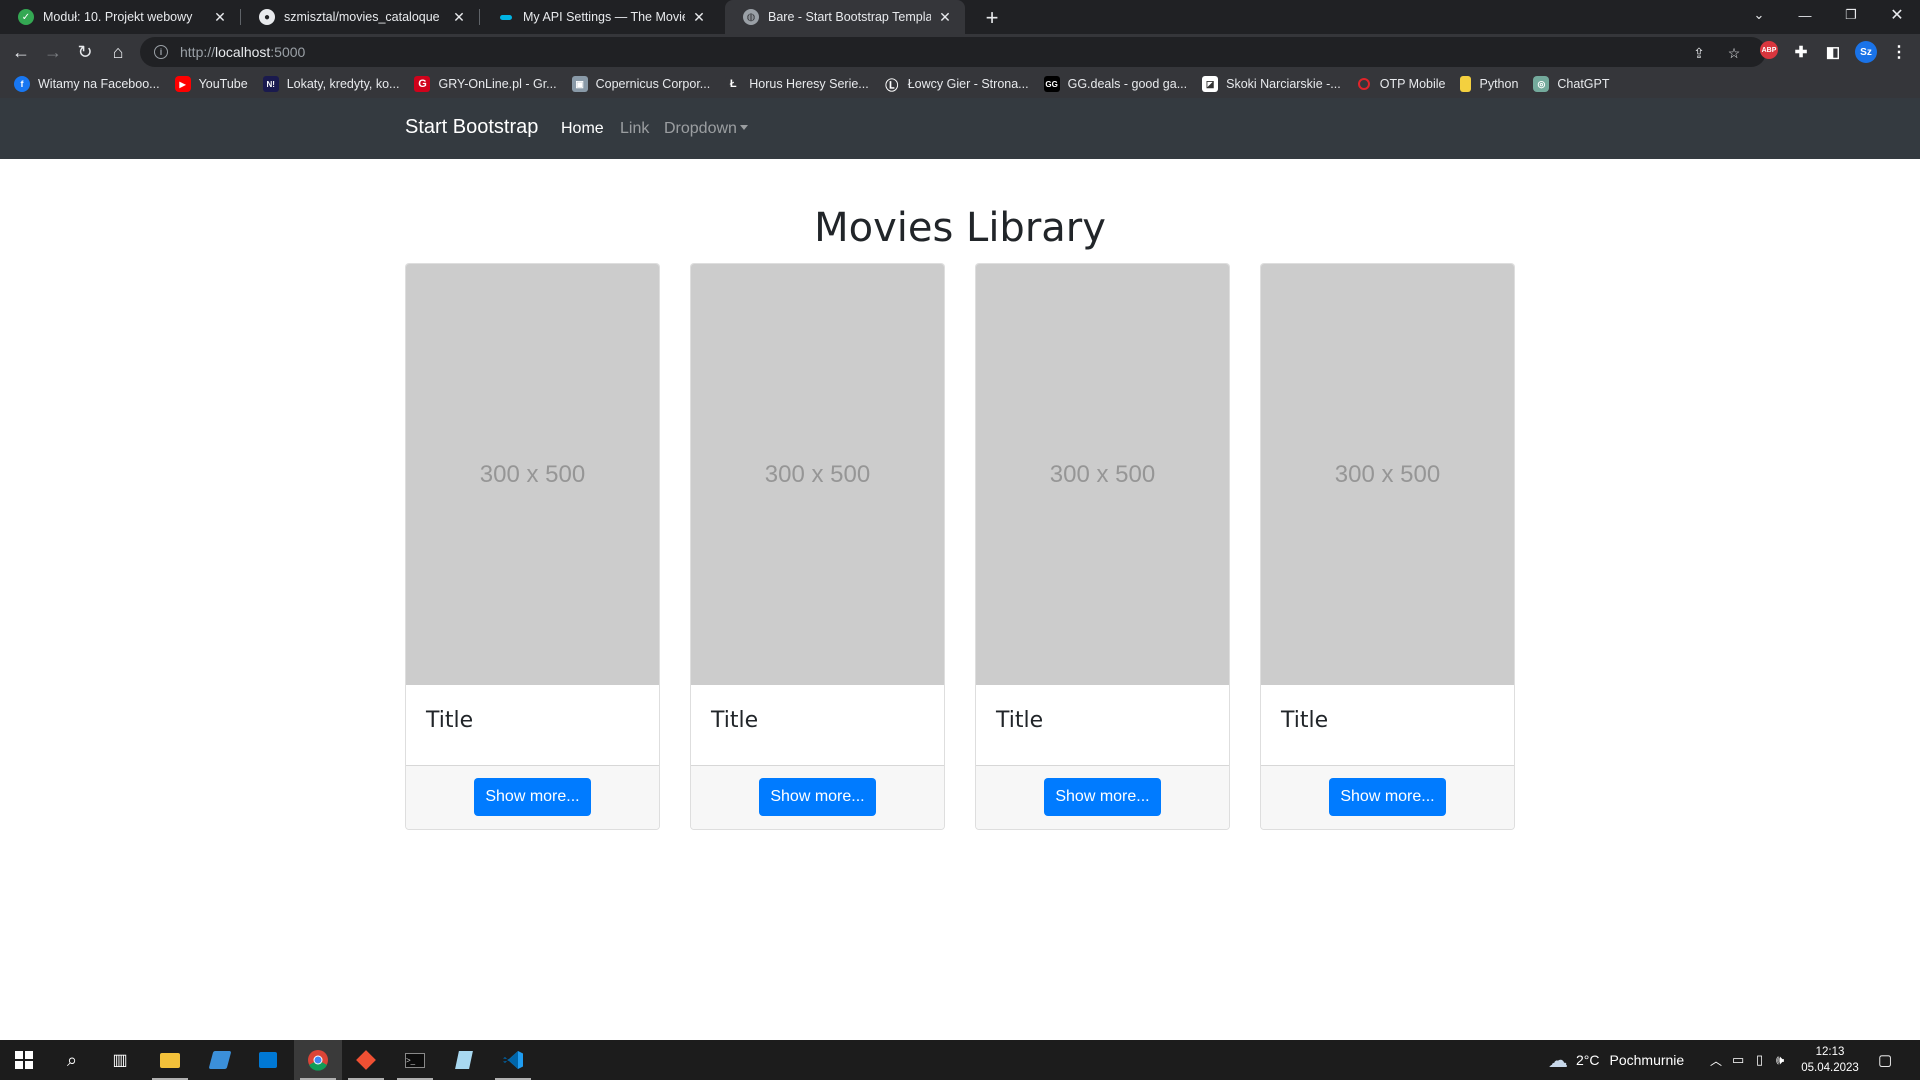 The height and width of the screenshot is (1080, 1920). Describe the element at coordinates (1571, 84) in the screenshot. I see `bookmark-chatgpt: ◎ ChatGPT` at that location.